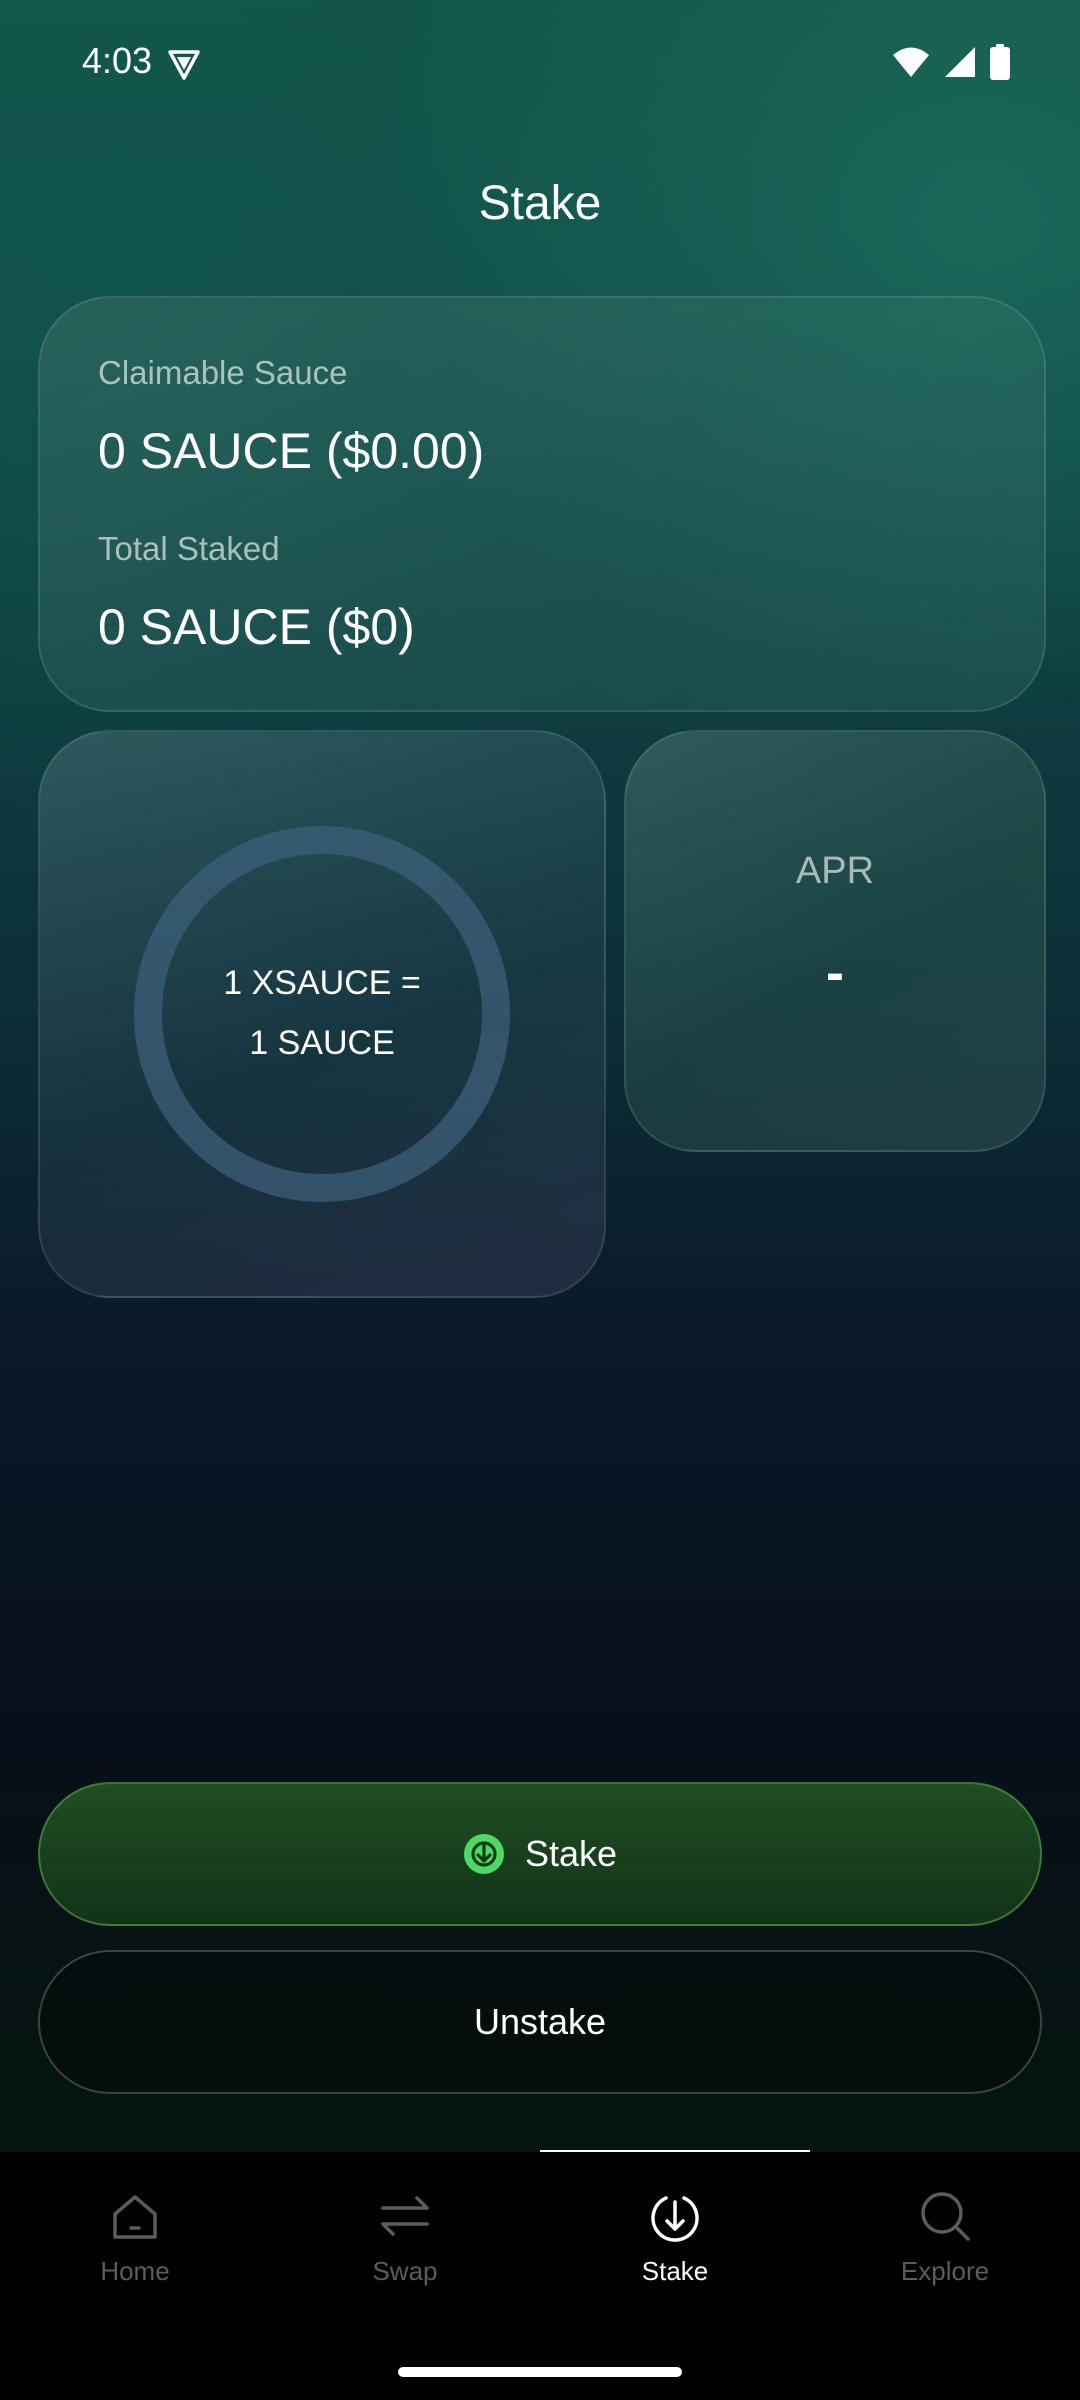  Describe the element at coordinates (135, 2271) in the screenshot. I see `tab-home-label: Home` at that location.